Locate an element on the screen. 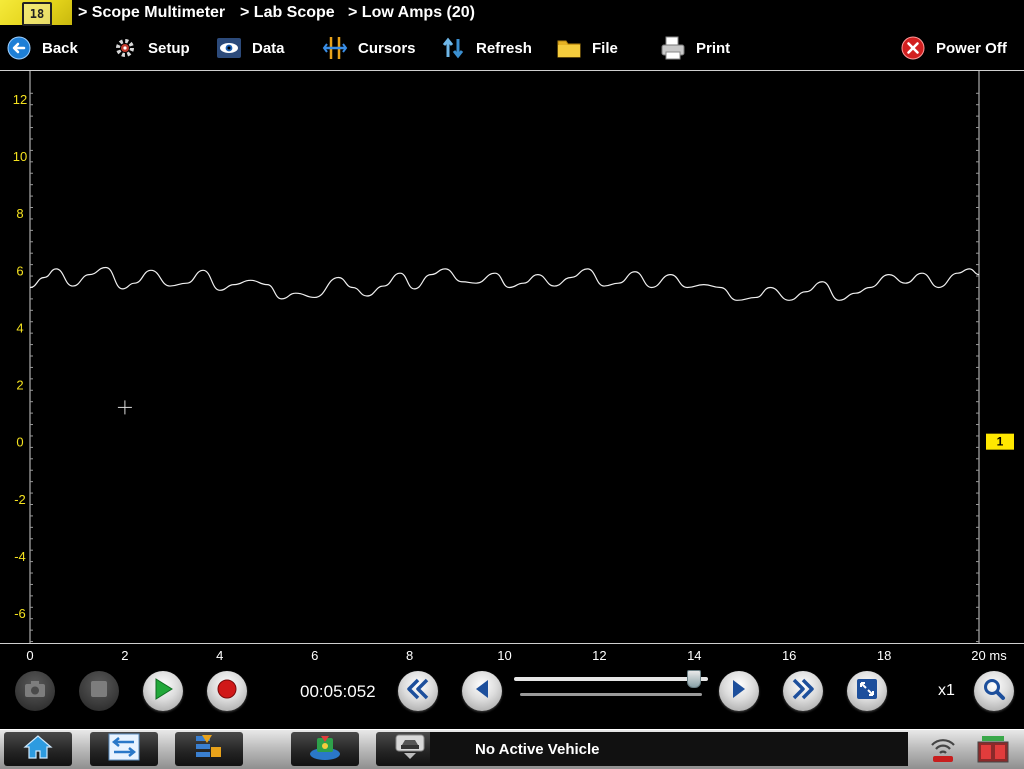 The image size is (1024, 769). triangle-right-icon is located at coordinates (739, 691).